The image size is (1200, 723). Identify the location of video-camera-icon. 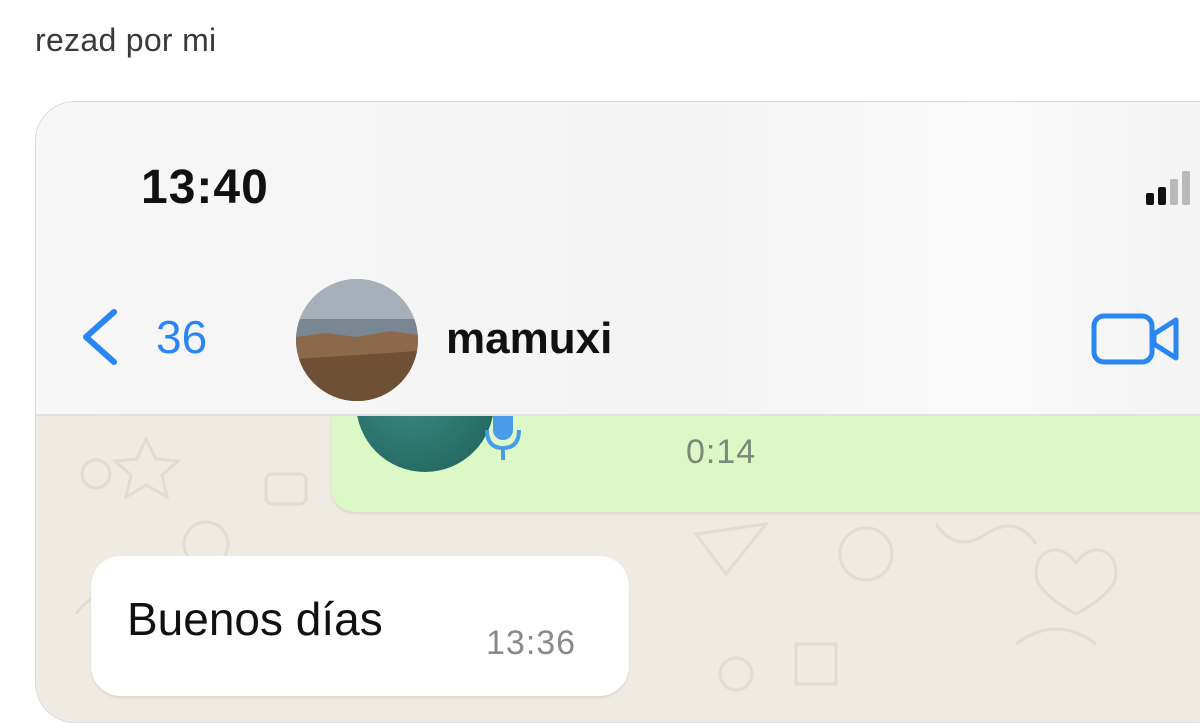
(1136, 339).